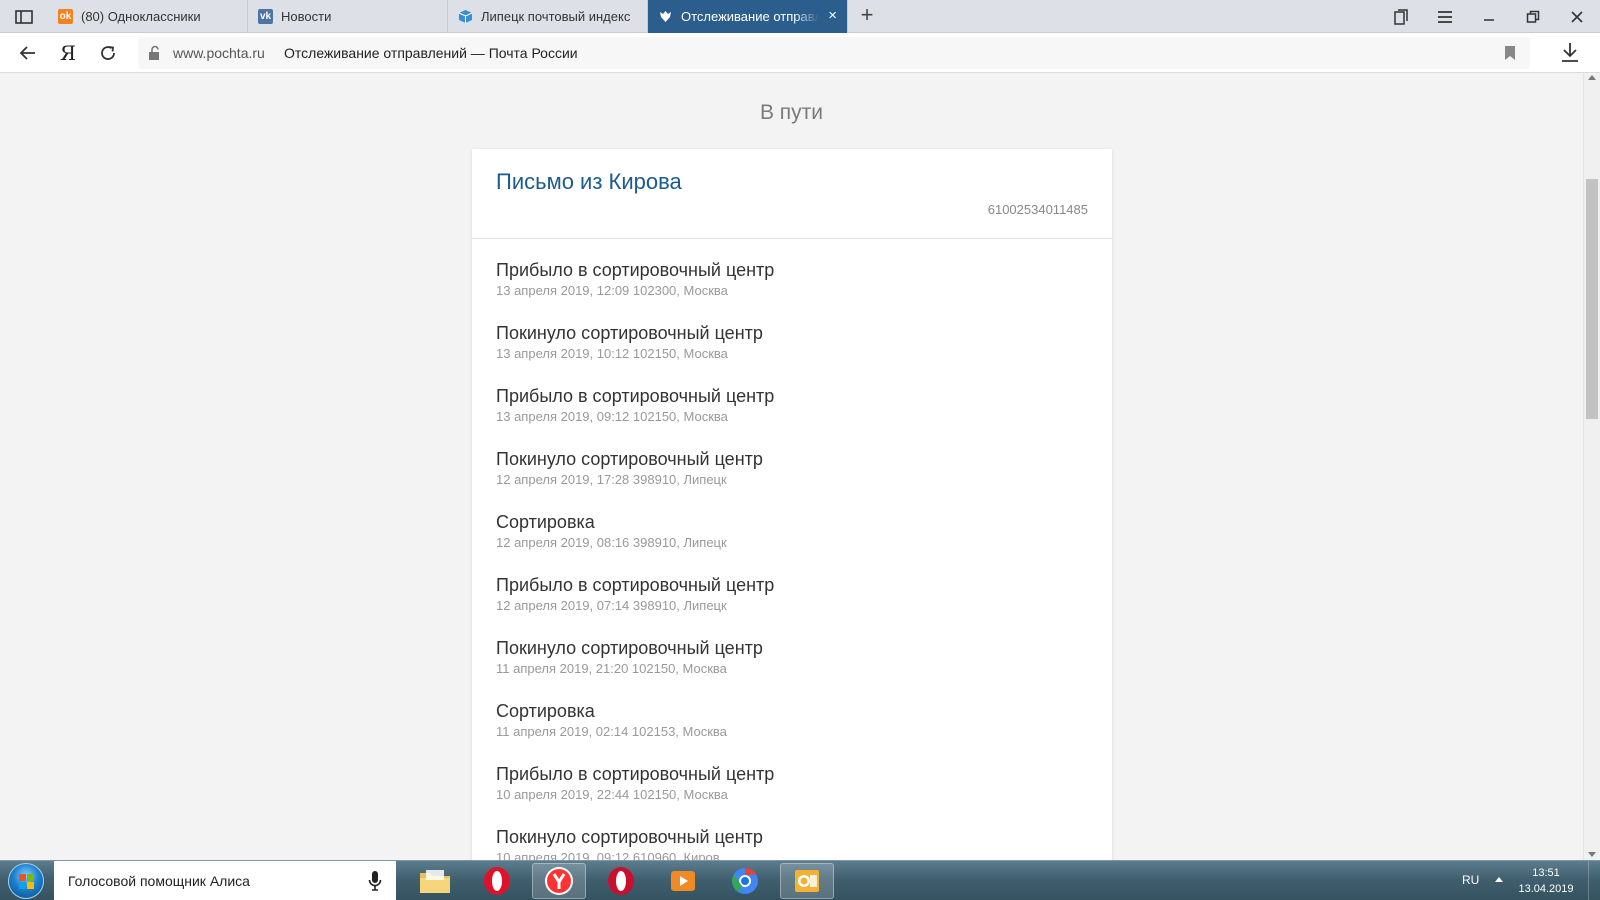  I want to click on yandex-logo-icon: Я, so click(68, 53).